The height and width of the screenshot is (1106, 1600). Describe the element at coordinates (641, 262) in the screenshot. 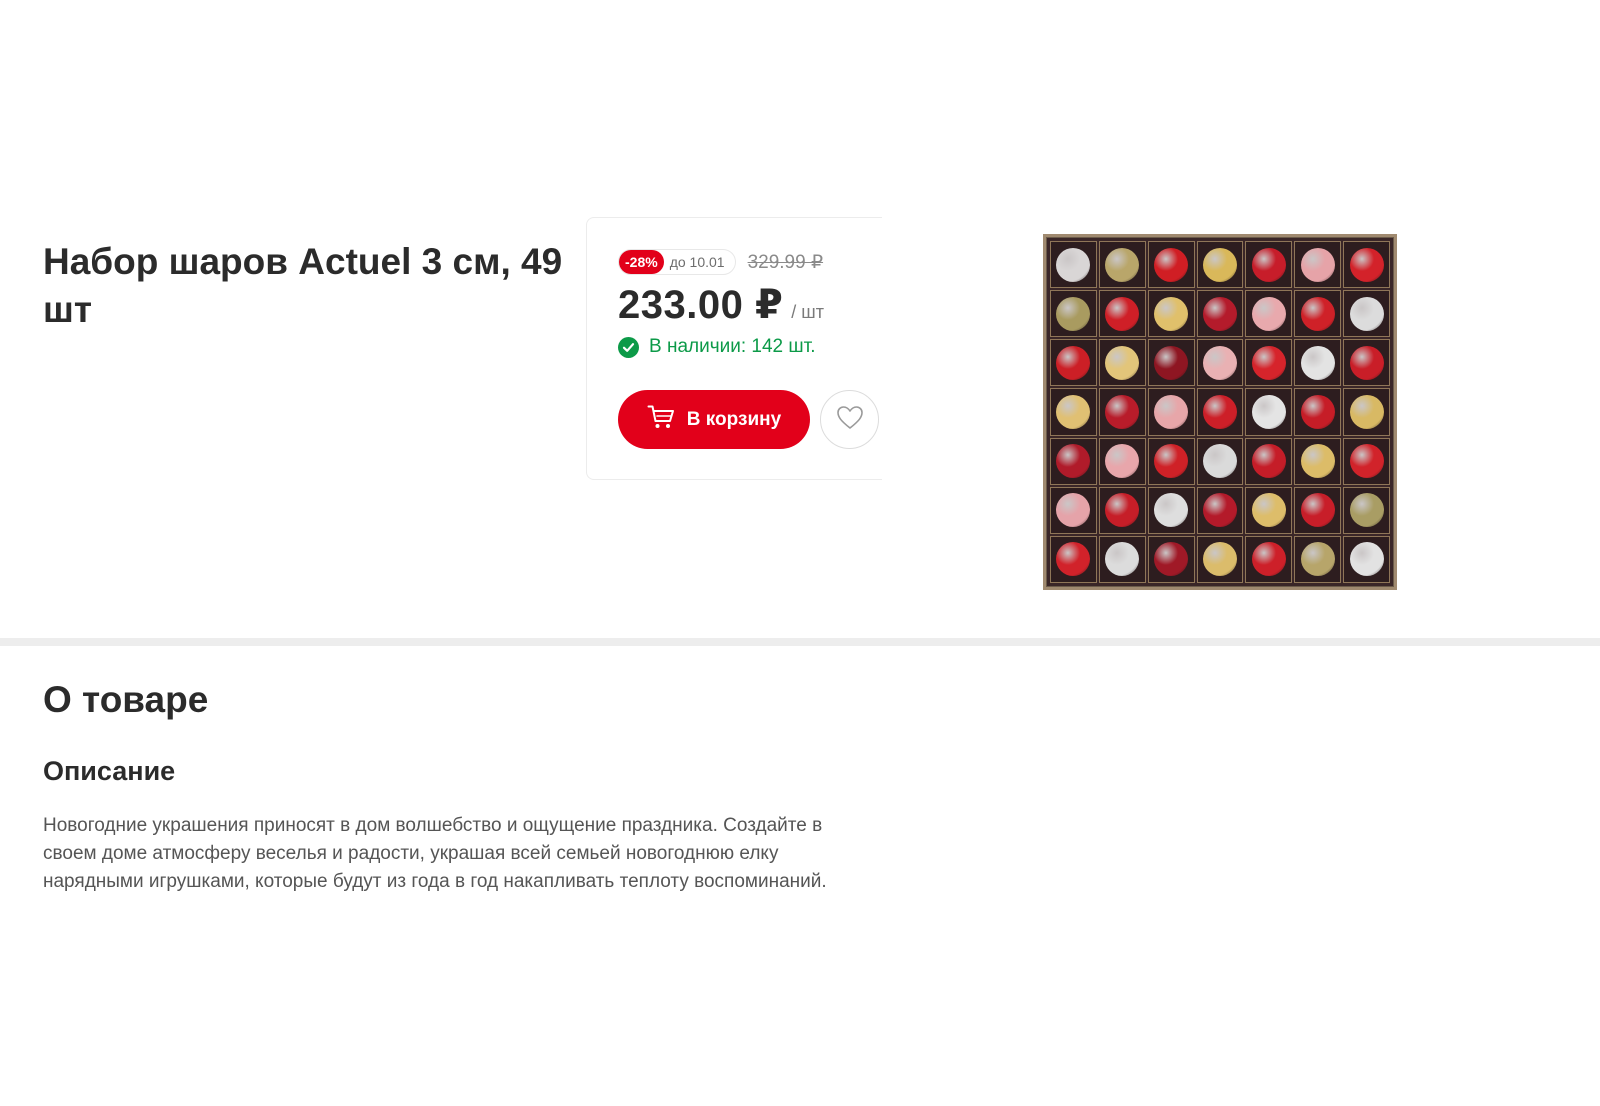

I see `discount-badge: -28%` at that location.